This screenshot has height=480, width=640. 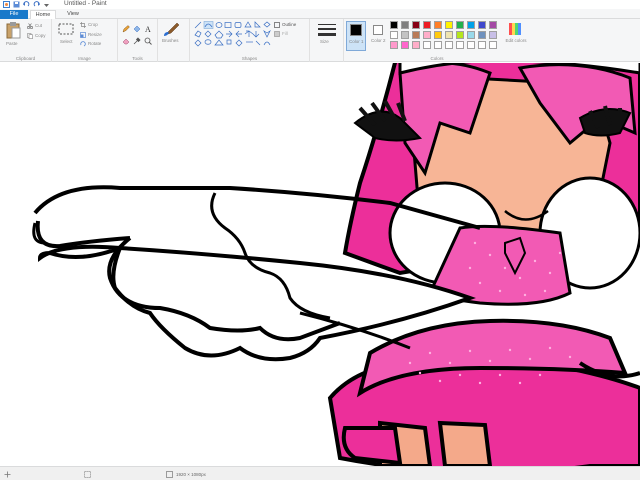 What do you see at coordinates (356, 41) in the screenshot?
I see `color1-label: Color 1` at bounding box center [356, 41].